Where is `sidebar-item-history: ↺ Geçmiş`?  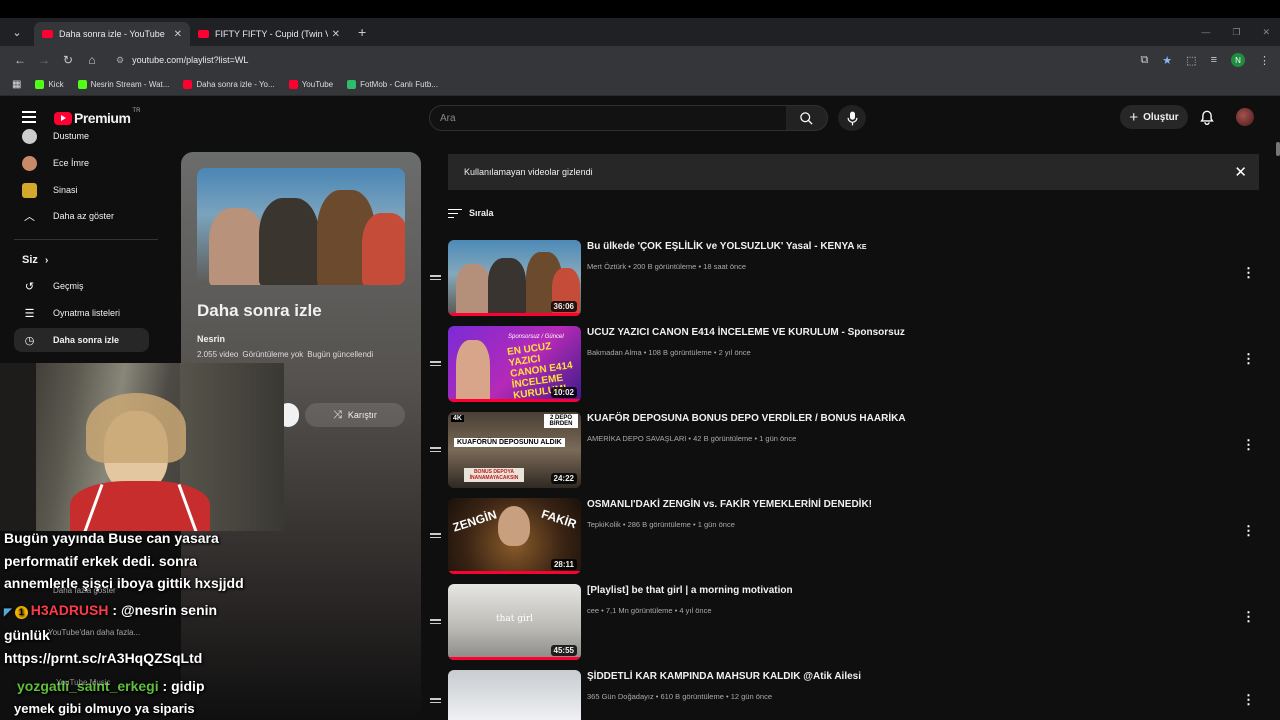 sidebar-item-history: ↺ Geçmiş is located at coordinates (81, 286).